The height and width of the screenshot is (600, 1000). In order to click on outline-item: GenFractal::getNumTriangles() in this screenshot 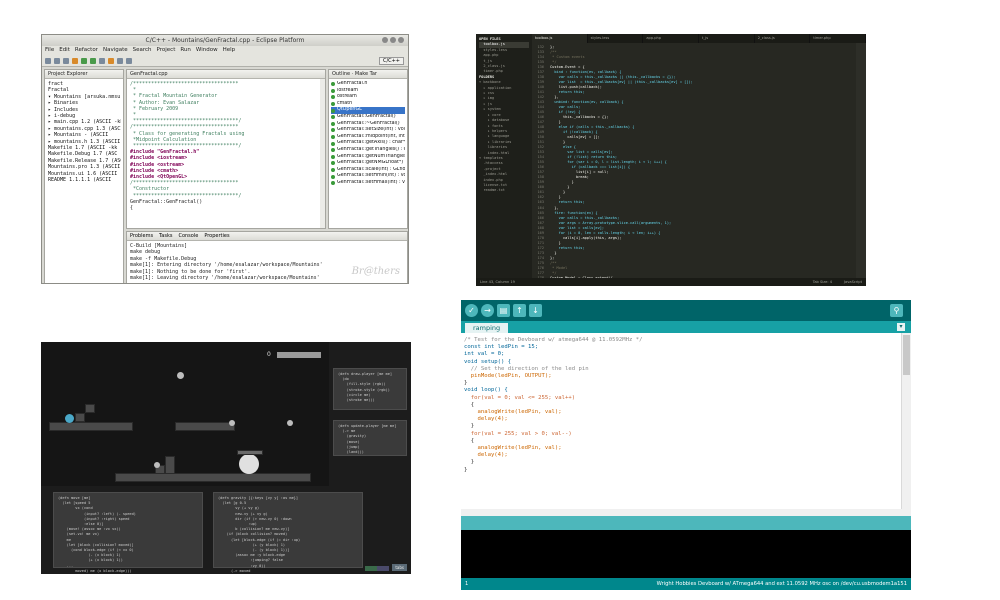, I will do `click(368, 157)`.